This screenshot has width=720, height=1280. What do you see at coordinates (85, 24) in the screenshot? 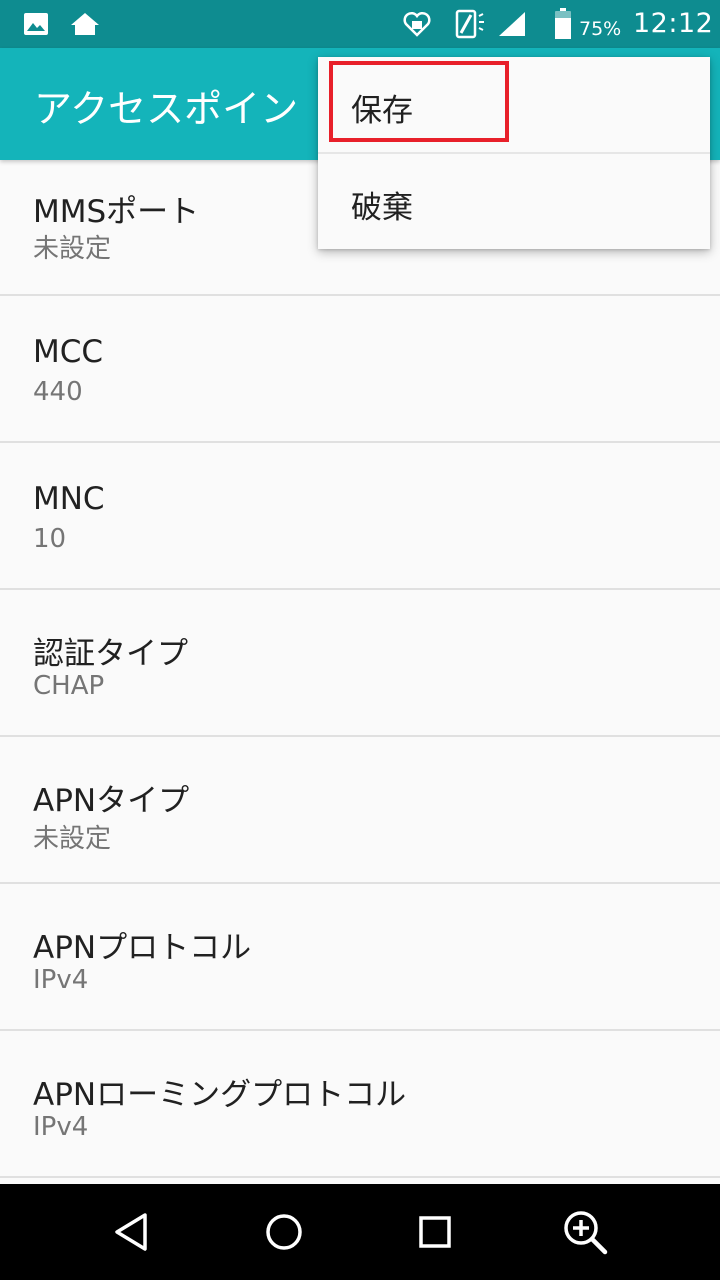
I see `home-icon` at bounding box center [85, 24].